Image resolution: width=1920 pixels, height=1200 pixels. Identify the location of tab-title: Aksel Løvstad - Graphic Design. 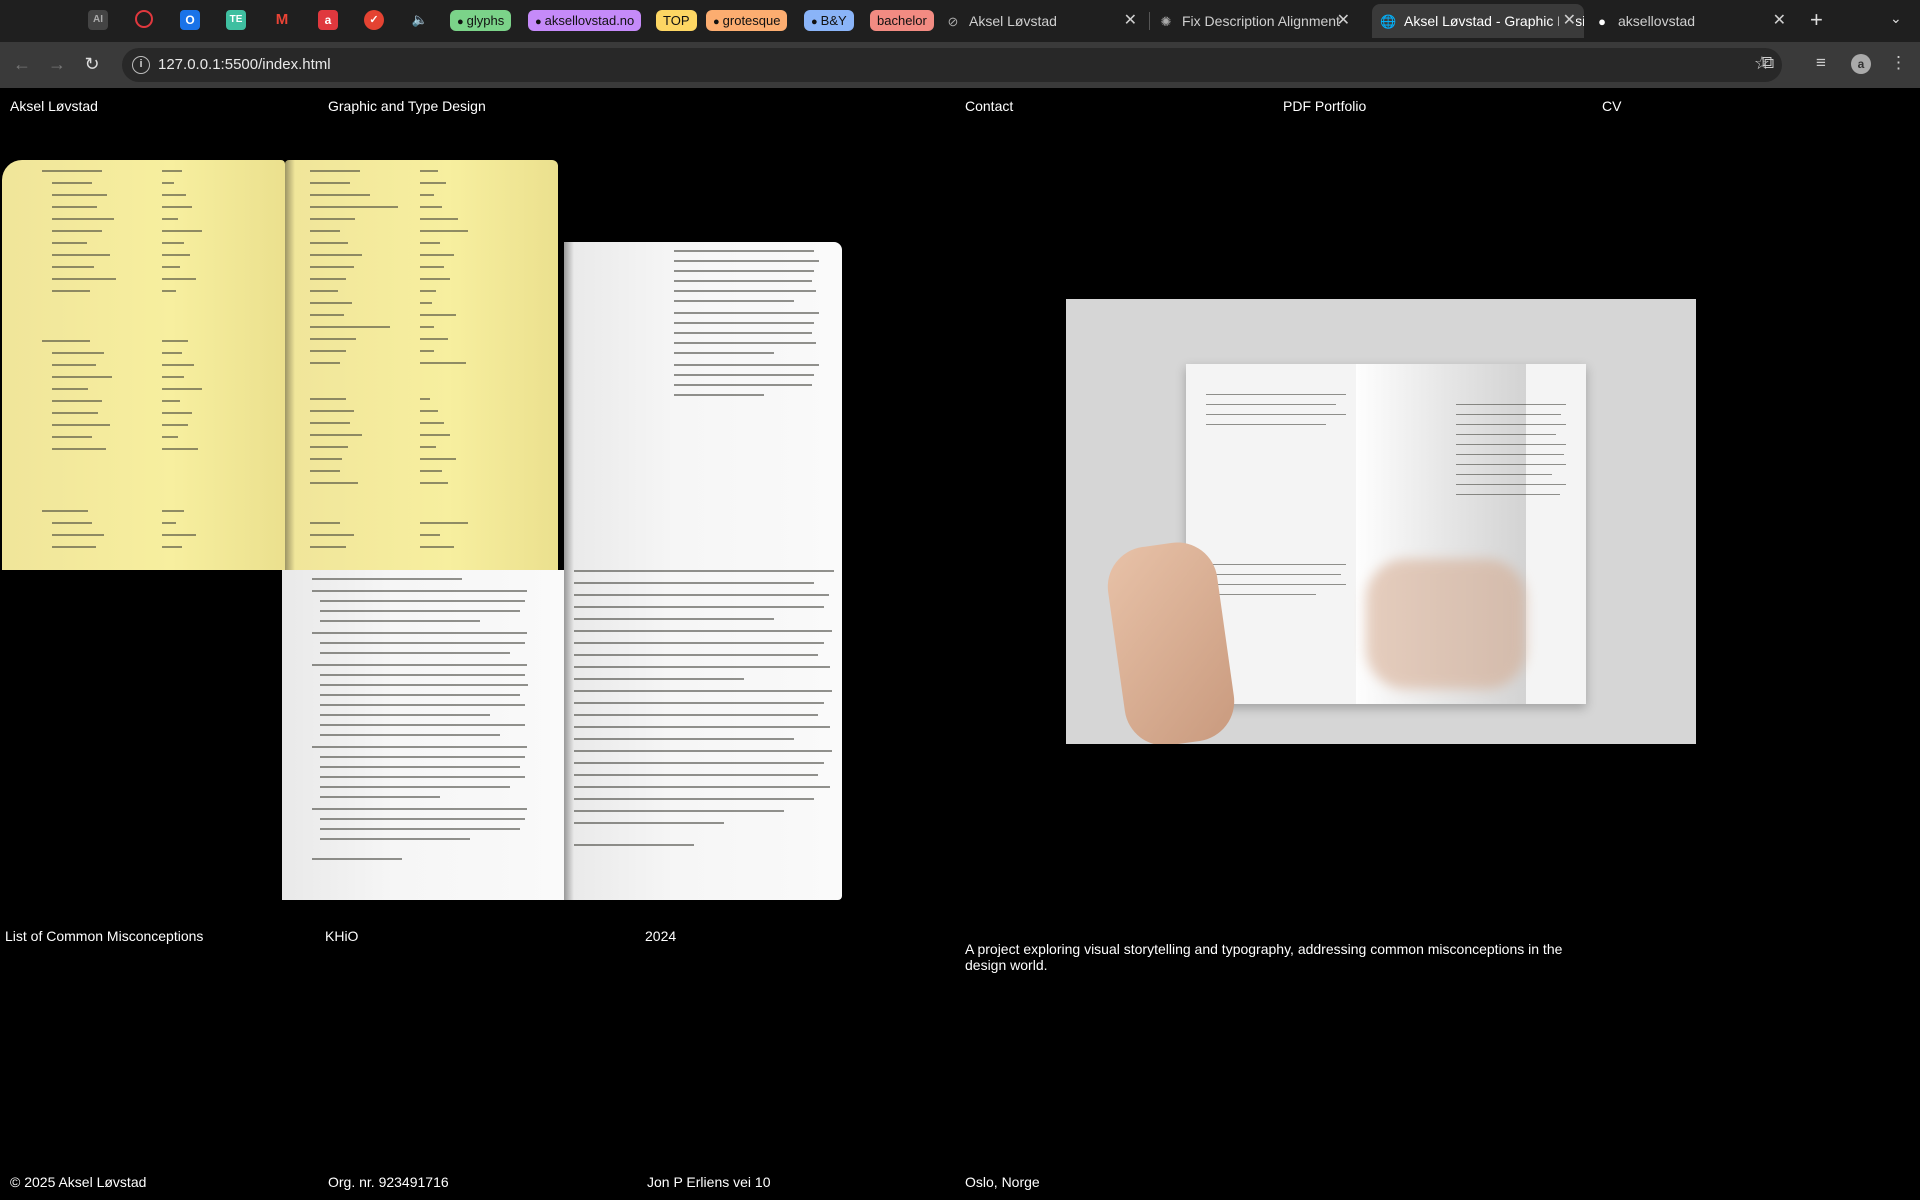
(1494, 21).